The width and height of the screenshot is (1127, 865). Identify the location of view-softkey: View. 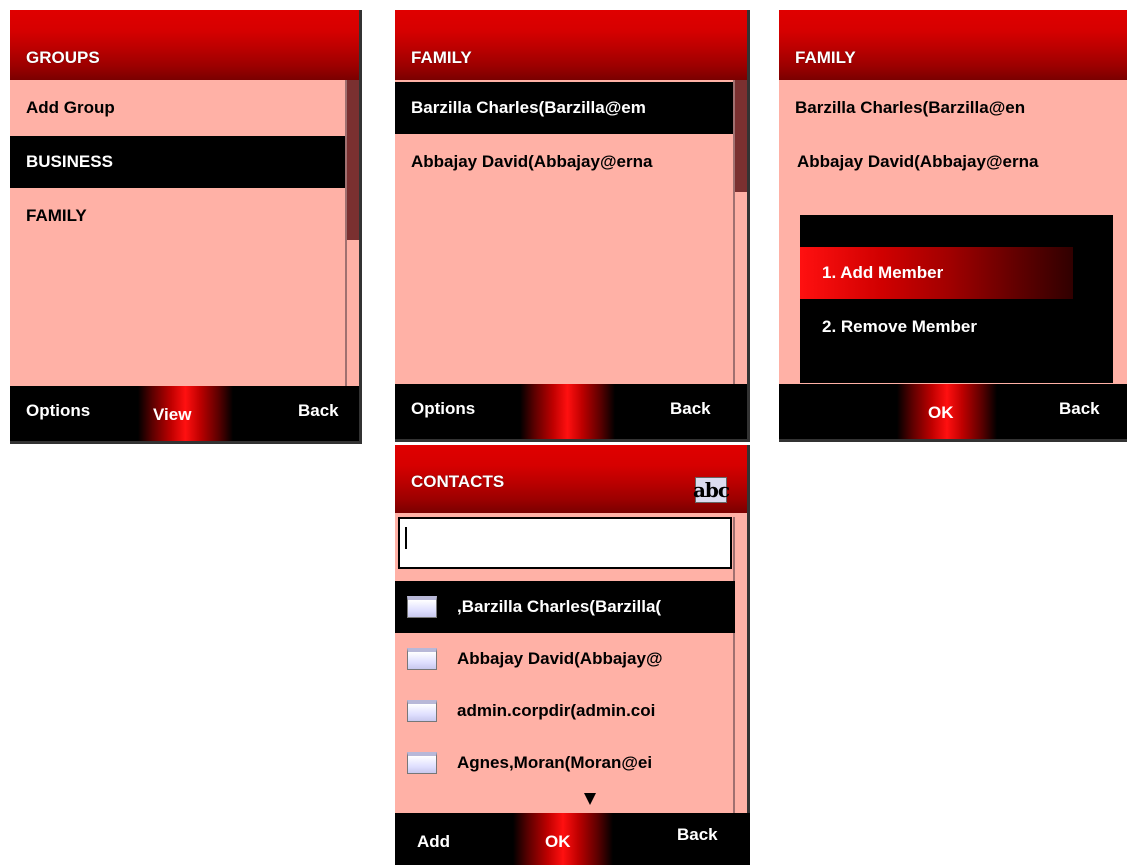
(172, 415).